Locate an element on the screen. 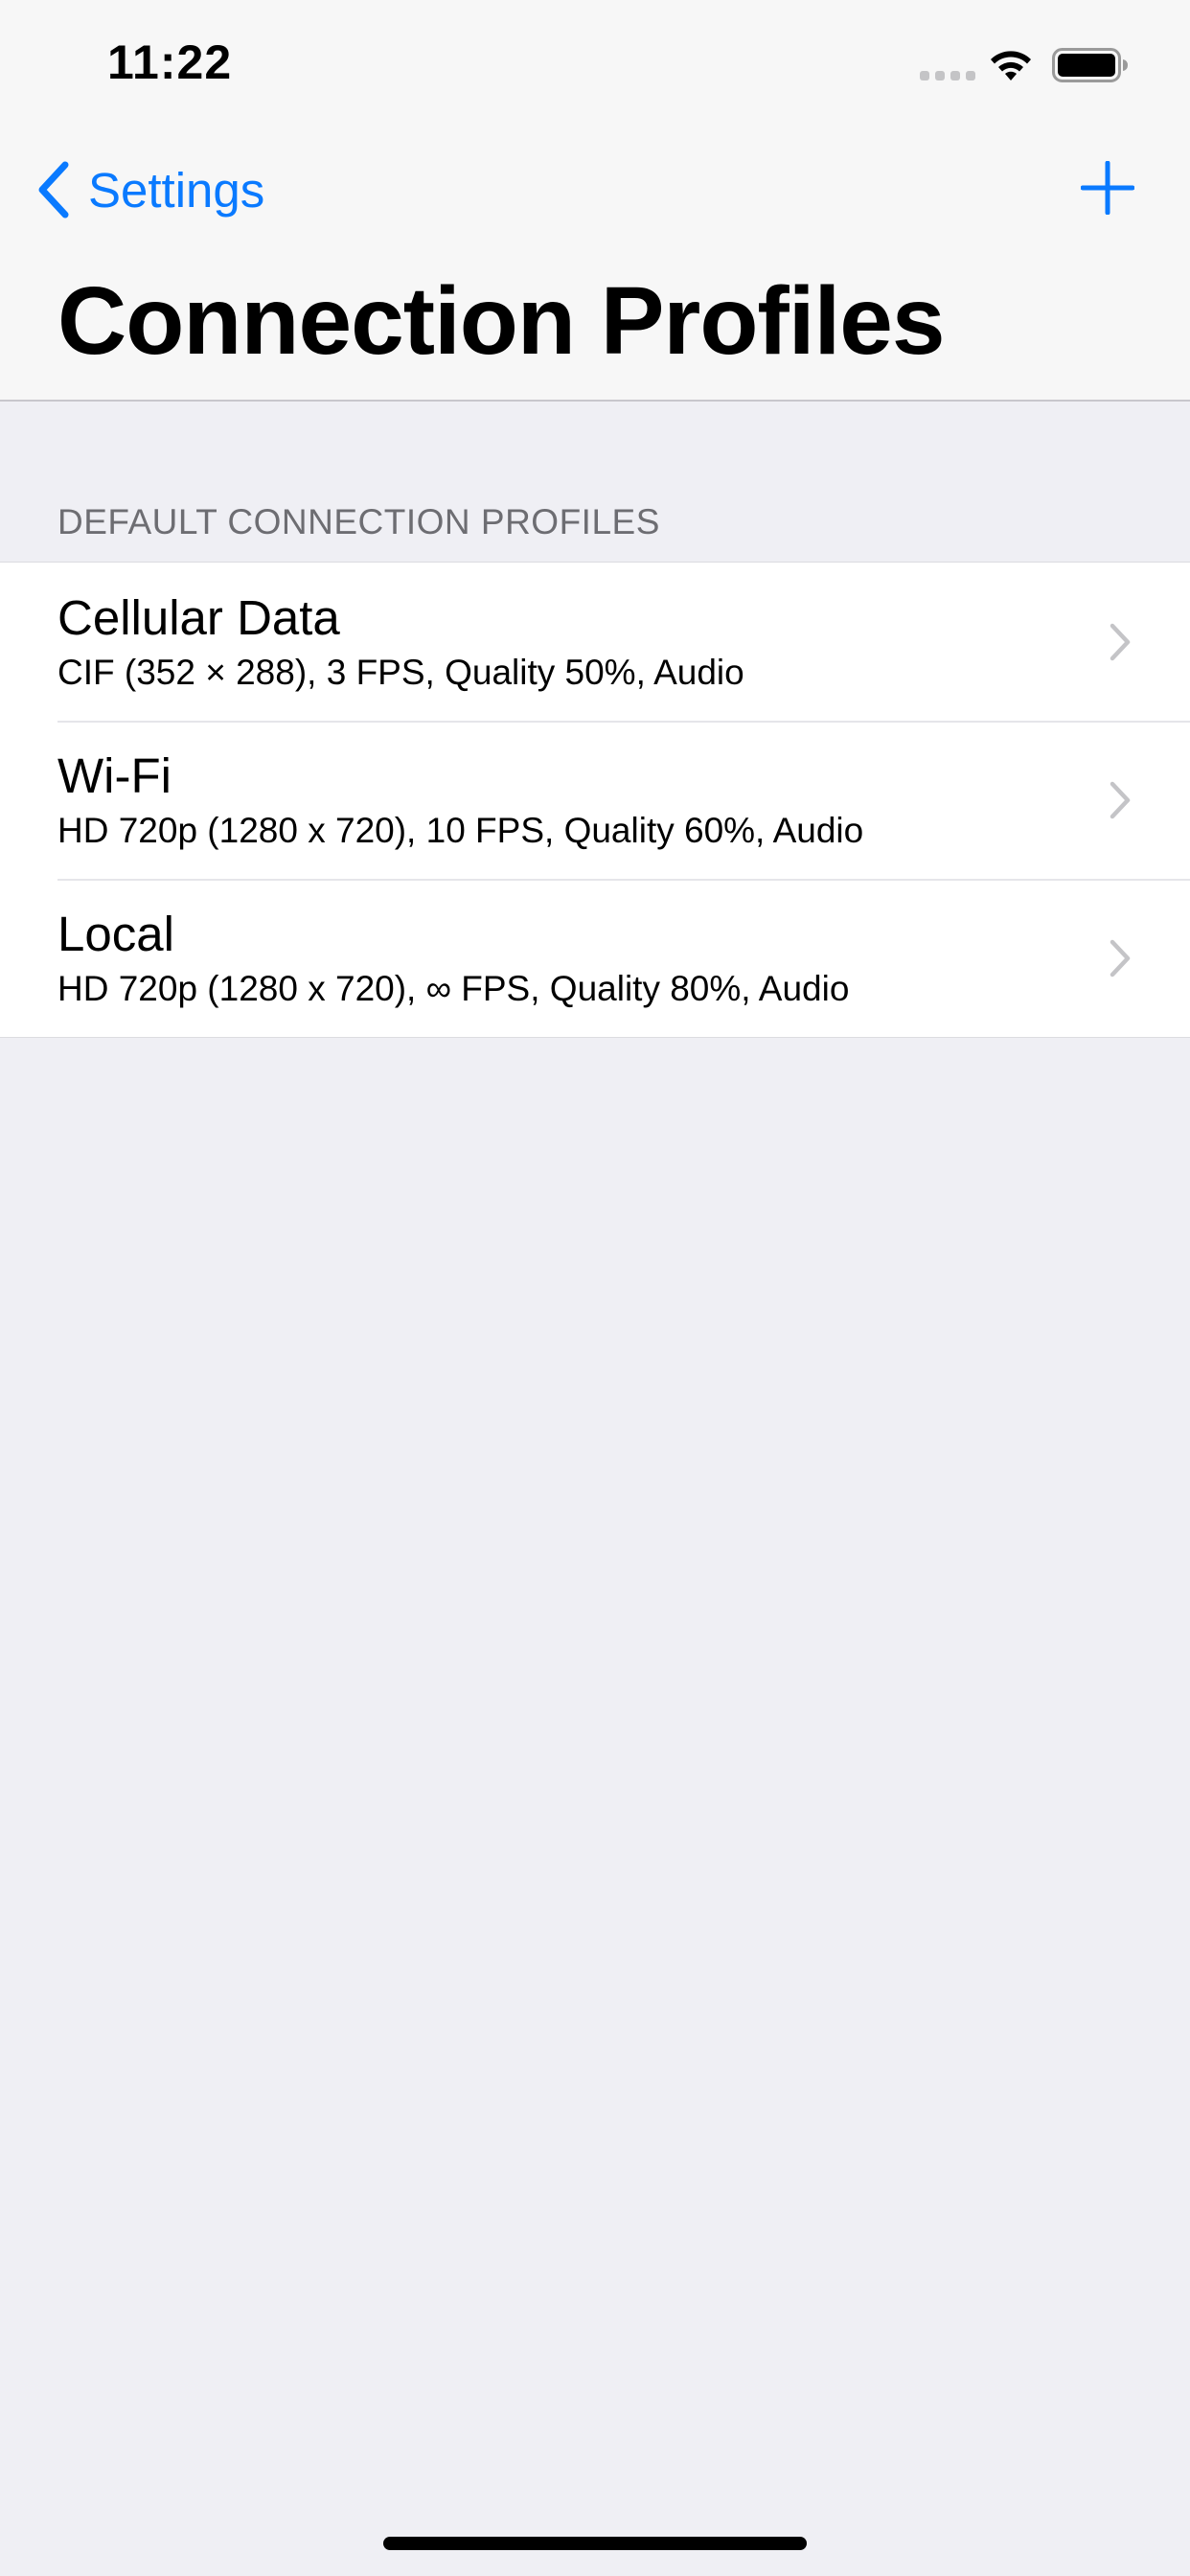  battery-icon is located at coordinates (1090, 65).